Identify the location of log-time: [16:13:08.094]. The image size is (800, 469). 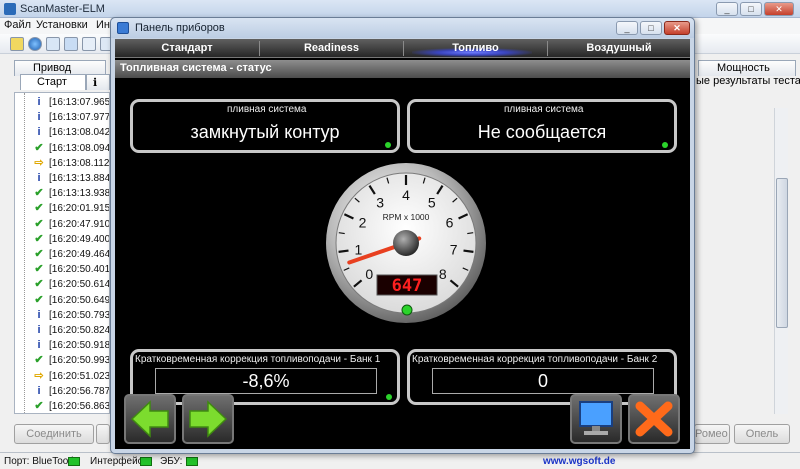
(79, 148).